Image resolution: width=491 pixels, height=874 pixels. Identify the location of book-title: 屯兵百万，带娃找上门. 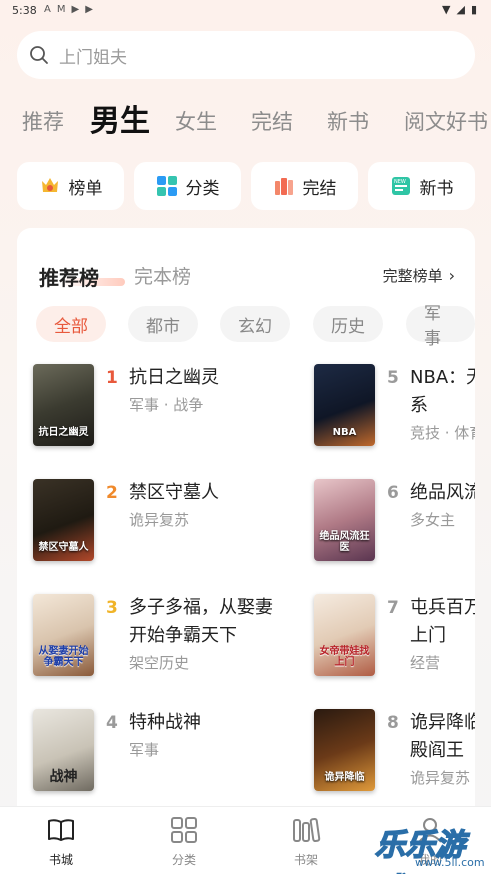
(442, 621).